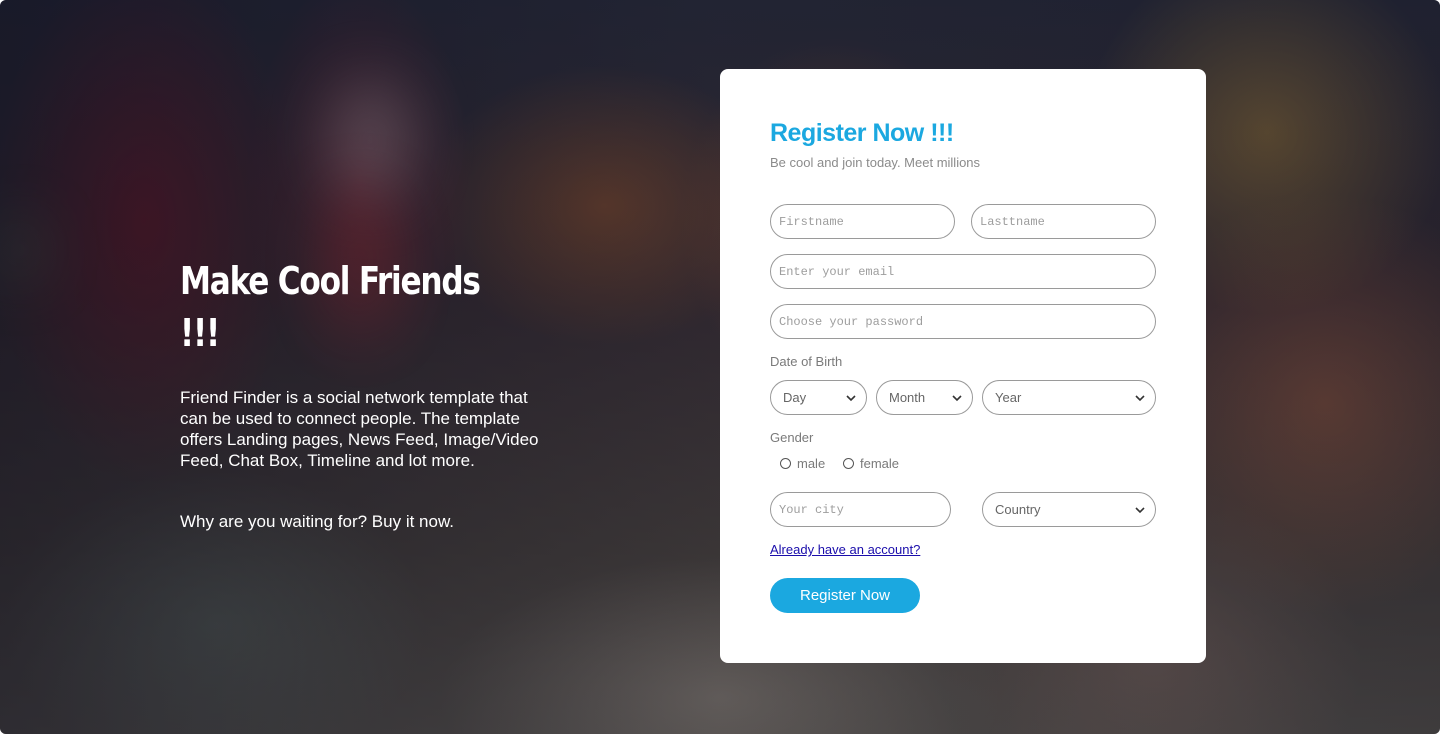 Image resolution: width=1440 pixels, height=734 pixels. What do you see at coordinates (792, 437) in the screenshot?
I see `gender-label: Gender` at bounding box center [792, 437].